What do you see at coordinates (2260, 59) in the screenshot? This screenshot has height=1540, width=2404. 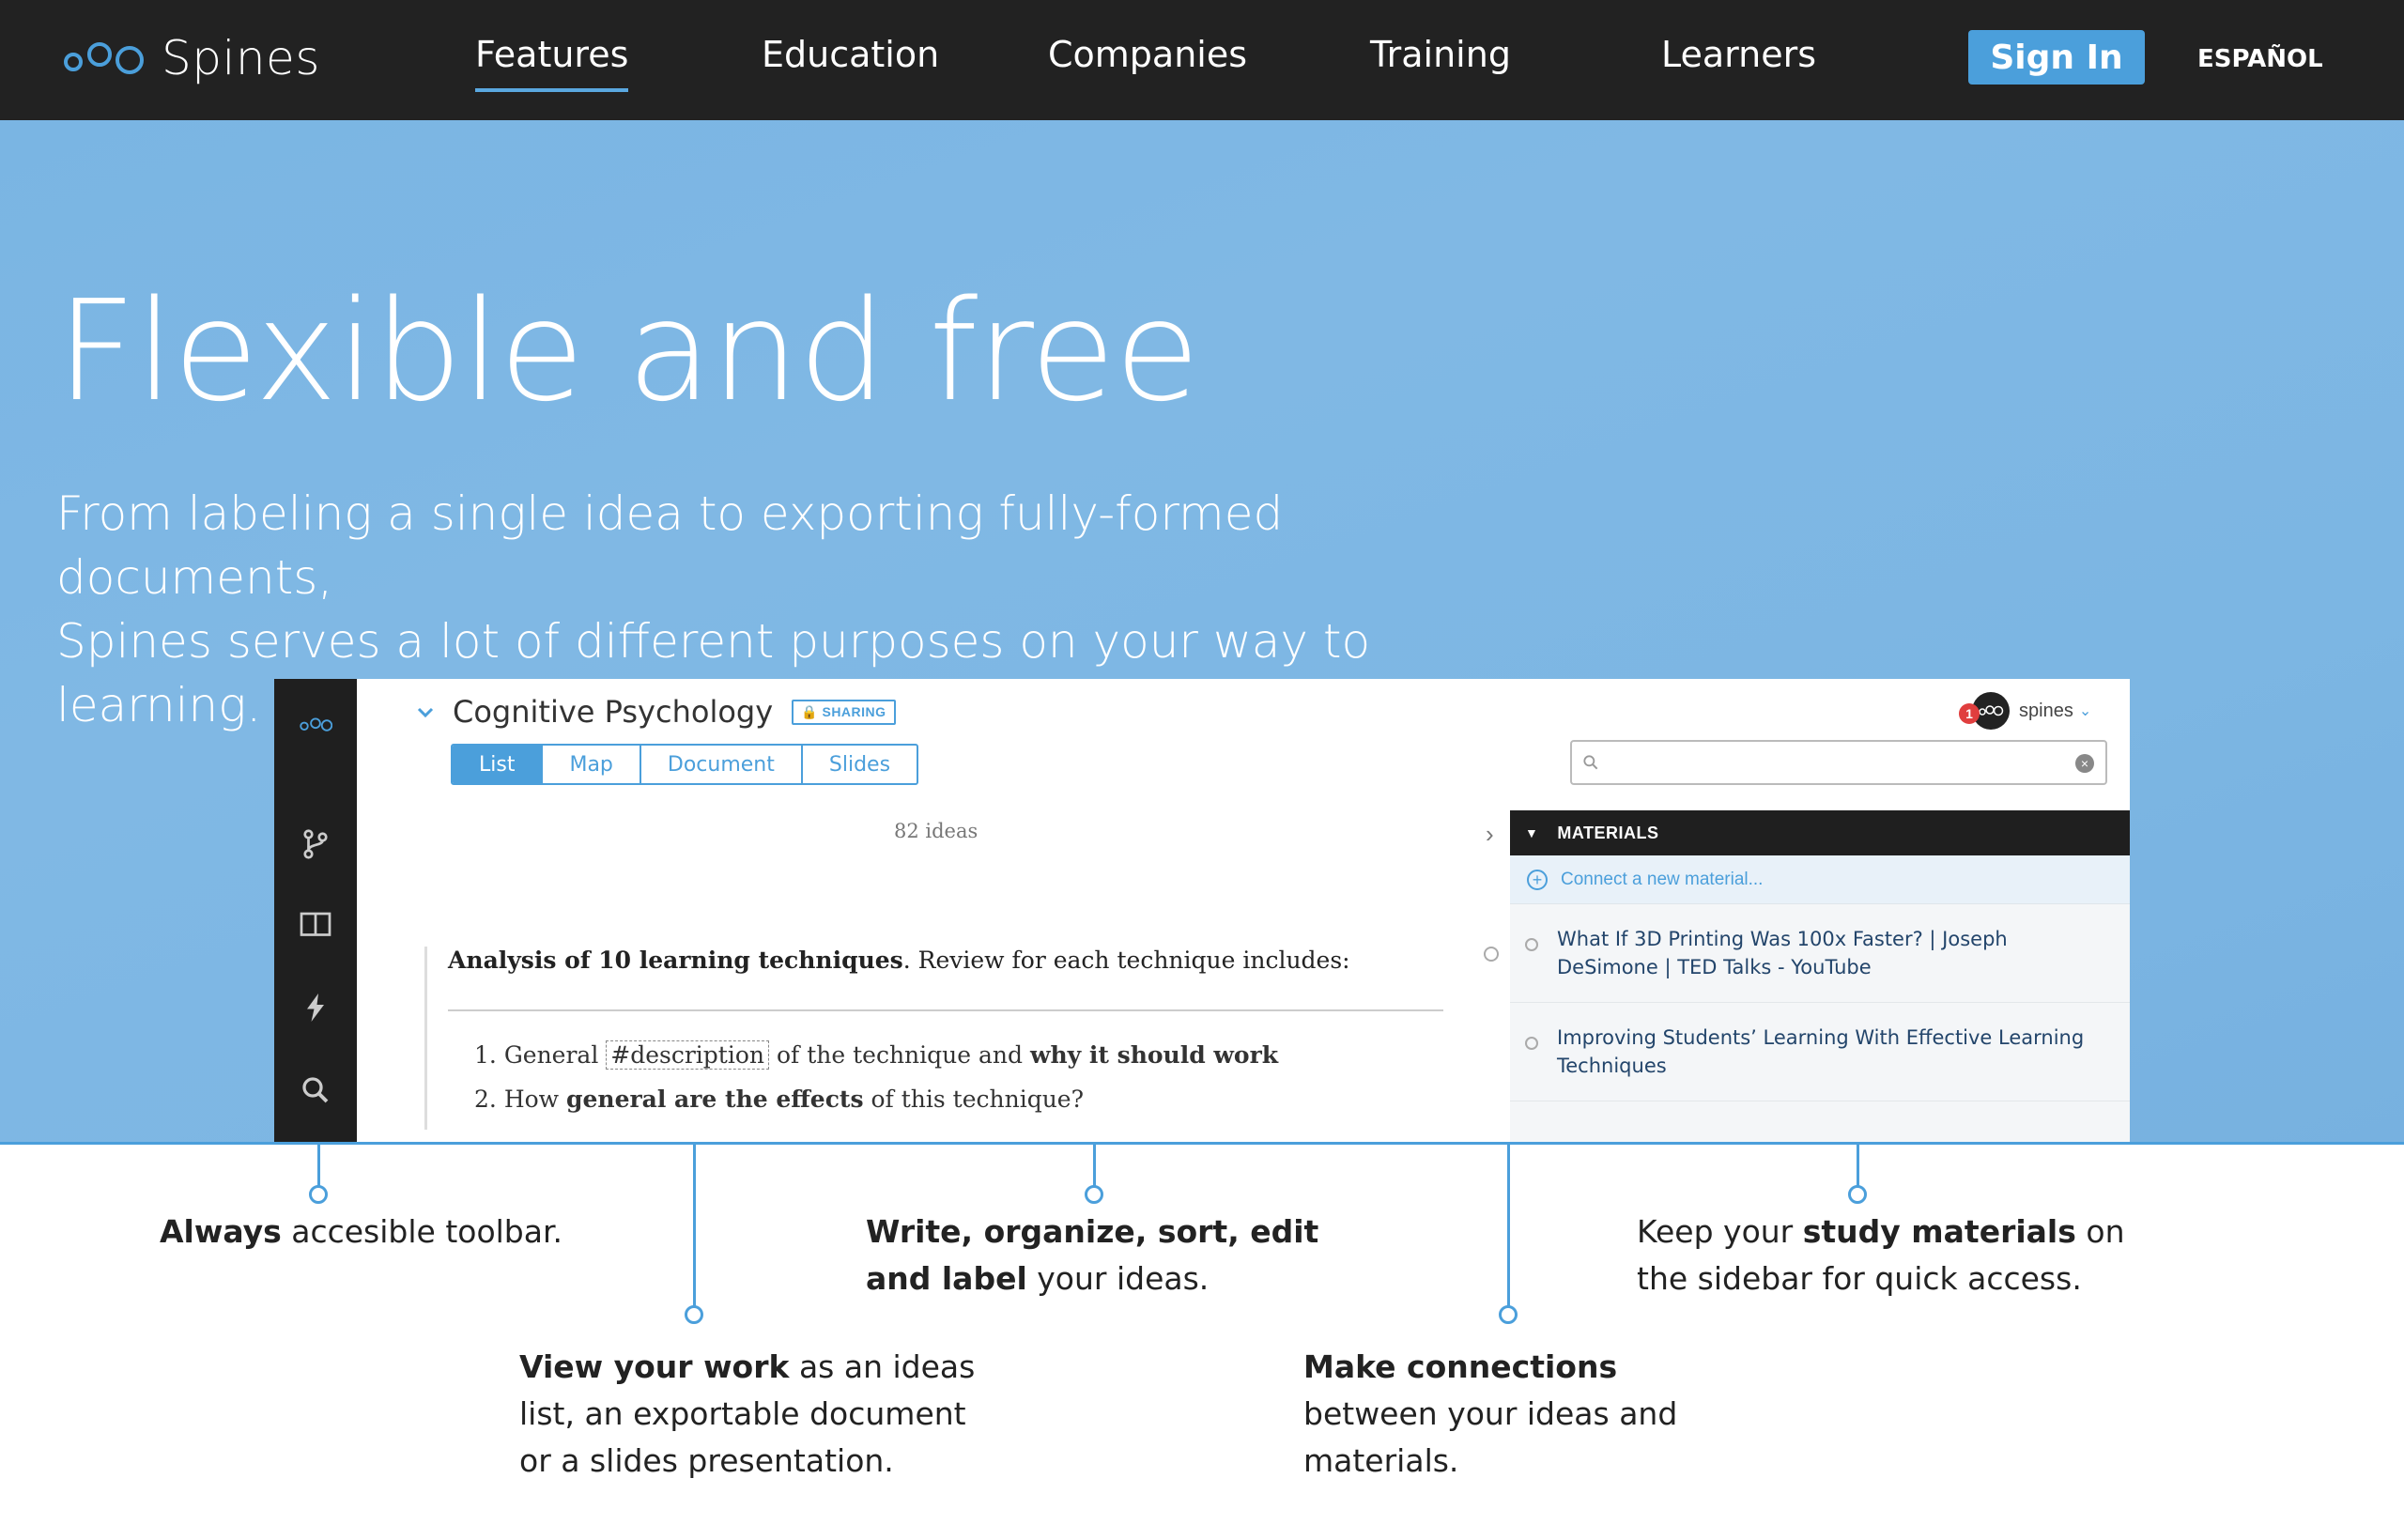 I see `language-switch-link: ESPAÑOL` at bounding box center [2260, 59].